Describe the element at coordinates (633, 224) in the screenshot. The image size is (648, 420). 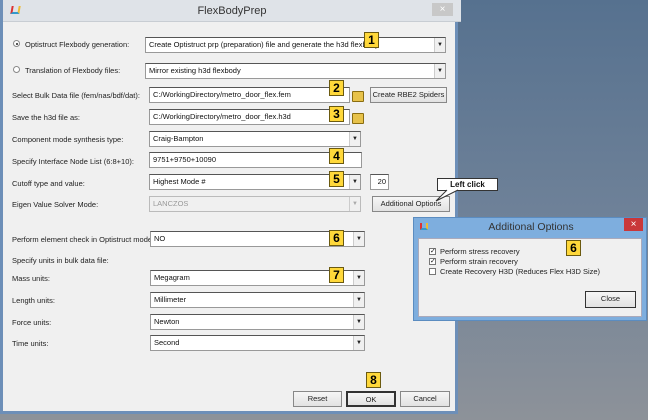
I see `dialog-close-button: ×` at that location.